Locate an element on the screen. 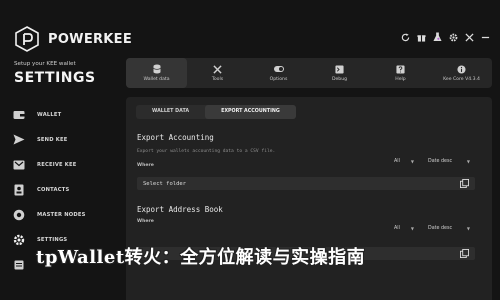  close-icon is located at coordinates (469, 37).